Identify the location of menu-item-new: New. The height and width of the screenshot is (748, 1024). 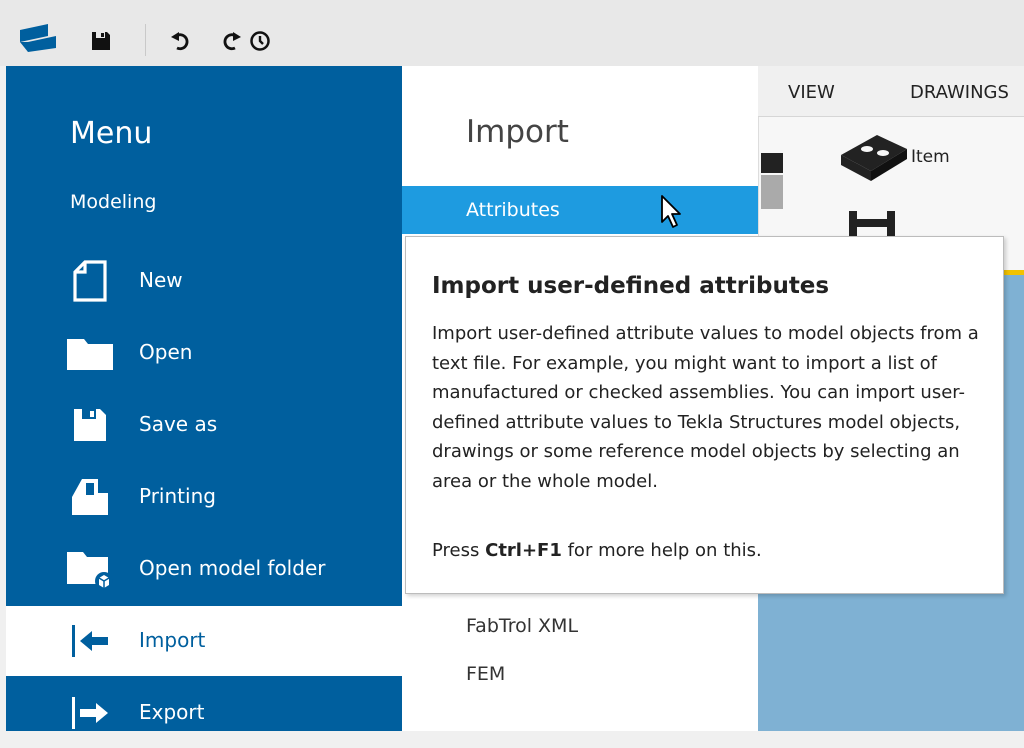
(204, 281).